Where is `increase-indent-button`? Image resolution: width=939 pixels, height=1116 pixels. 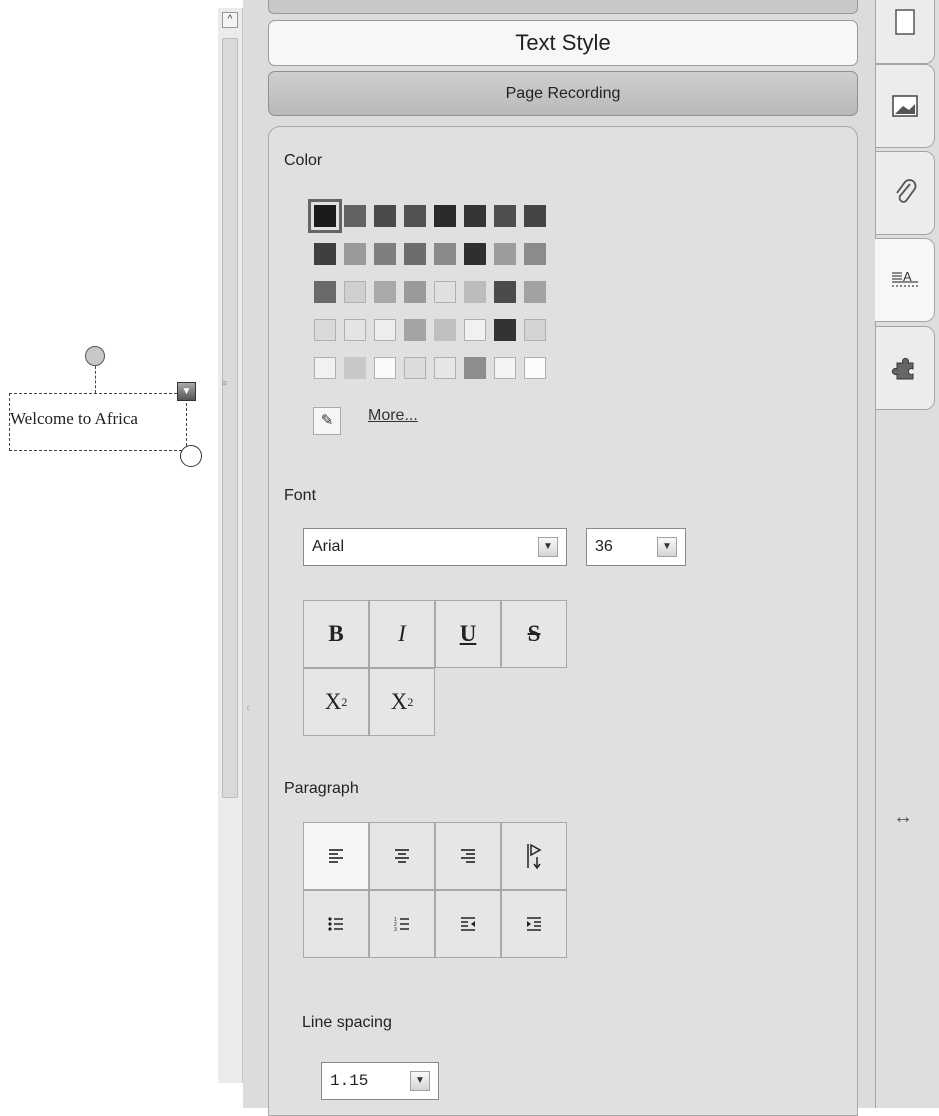 increase-indent-button is located at coordinates (534, 924).